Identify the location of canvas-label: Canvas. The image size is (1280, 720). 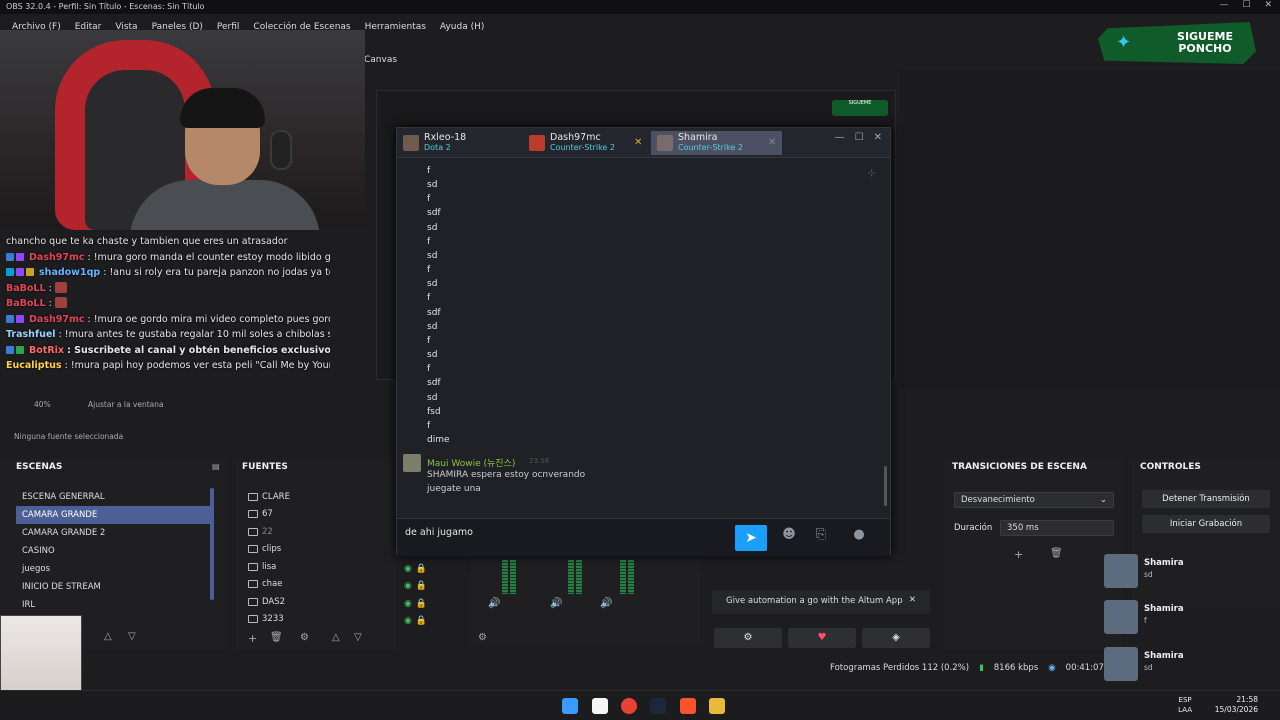
(380, 60).